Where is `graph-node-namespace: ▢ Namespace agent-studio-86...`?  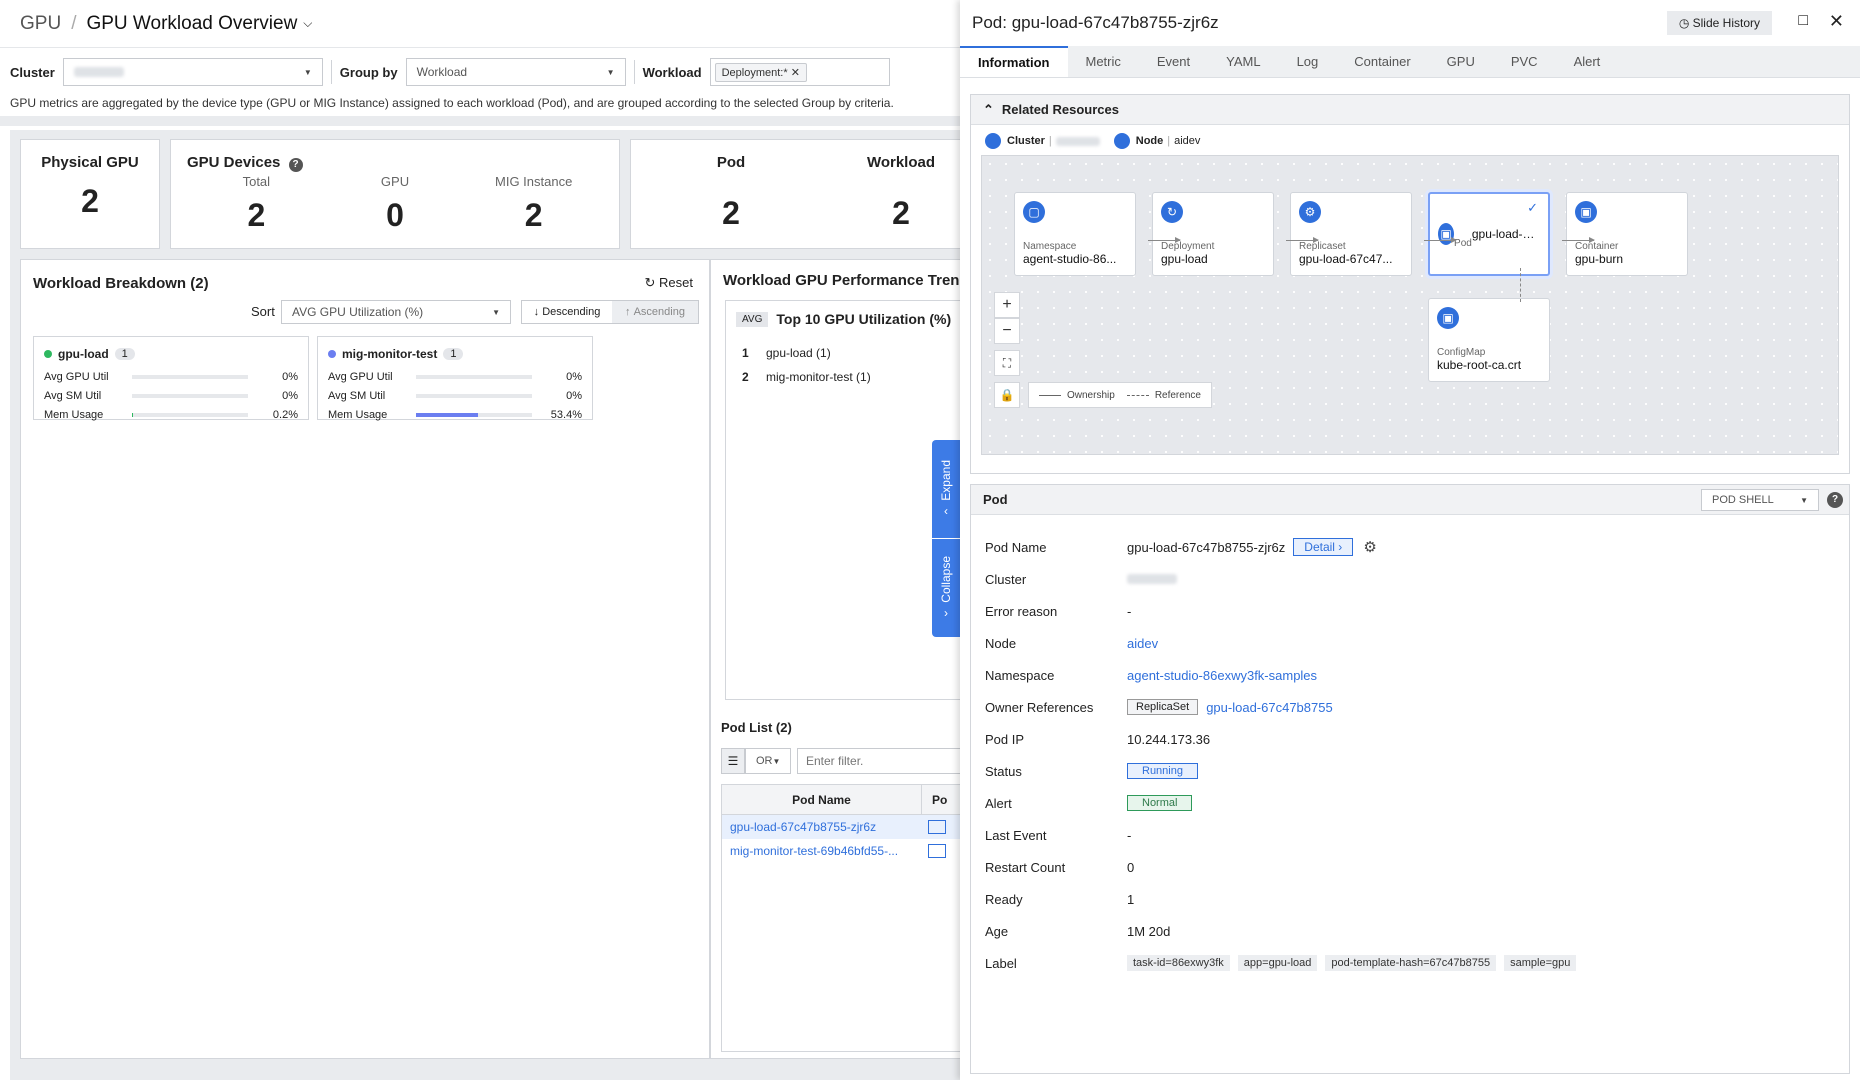
graph-node-namespace: ▢ Namespace agent-studio-86... is located at coordinates (1075, 234).